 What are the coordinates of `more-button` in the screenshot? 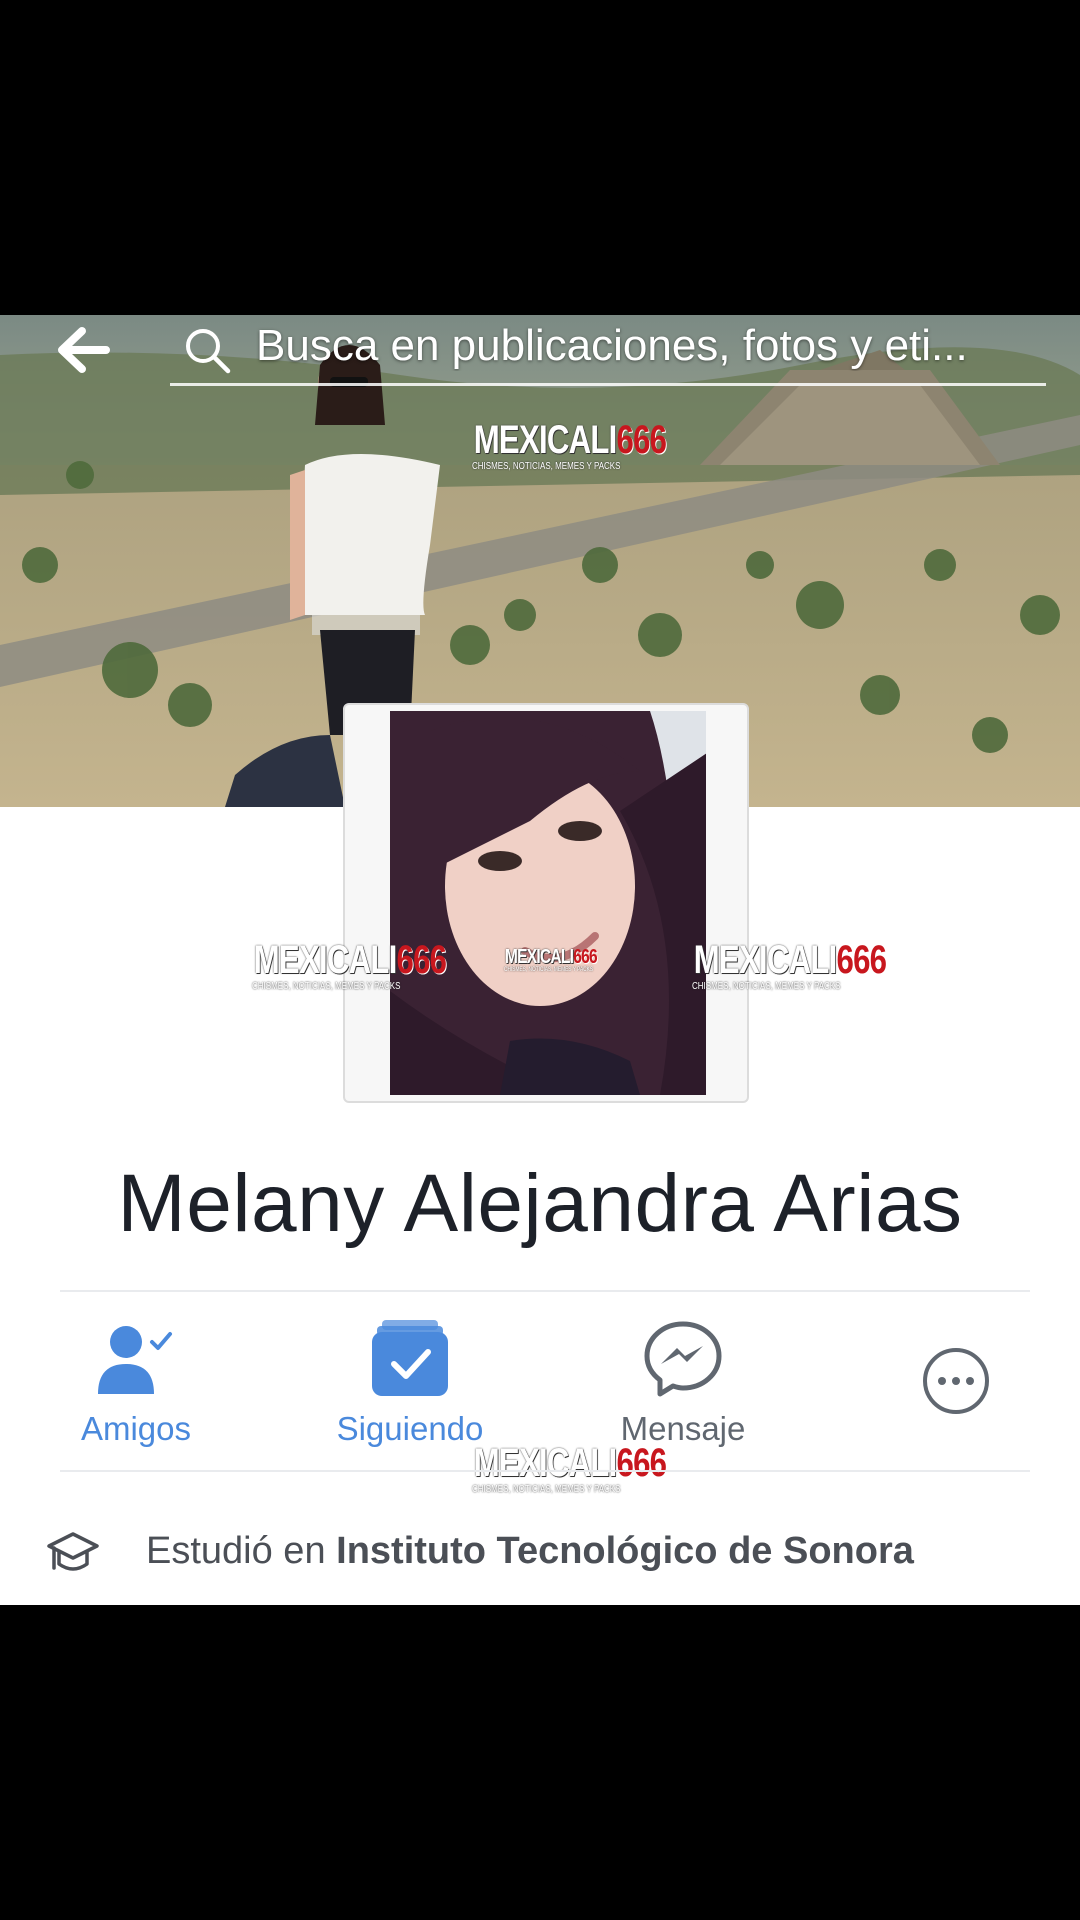 It's located at (956, 1385).